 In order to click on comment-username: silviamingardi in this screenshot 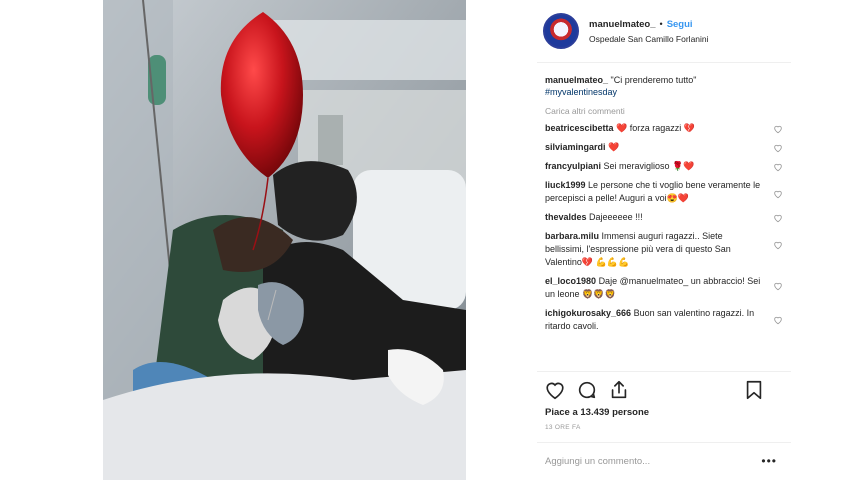, I will do `click(575, 147)`.